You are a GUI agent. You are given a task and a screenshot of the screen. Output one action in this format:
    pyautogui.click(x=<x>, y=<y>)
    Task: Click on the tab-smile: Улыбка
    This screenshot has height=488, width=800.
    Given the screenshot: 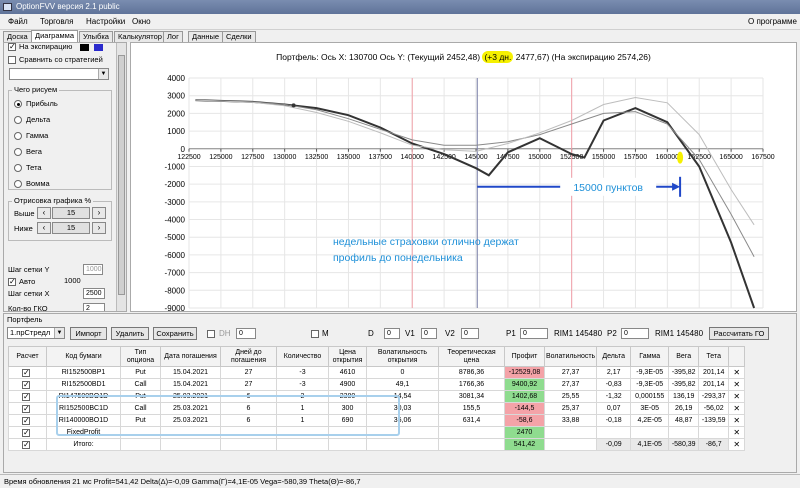 What is the action you would take?
    pyautogui.click(x=96, y=36)
    